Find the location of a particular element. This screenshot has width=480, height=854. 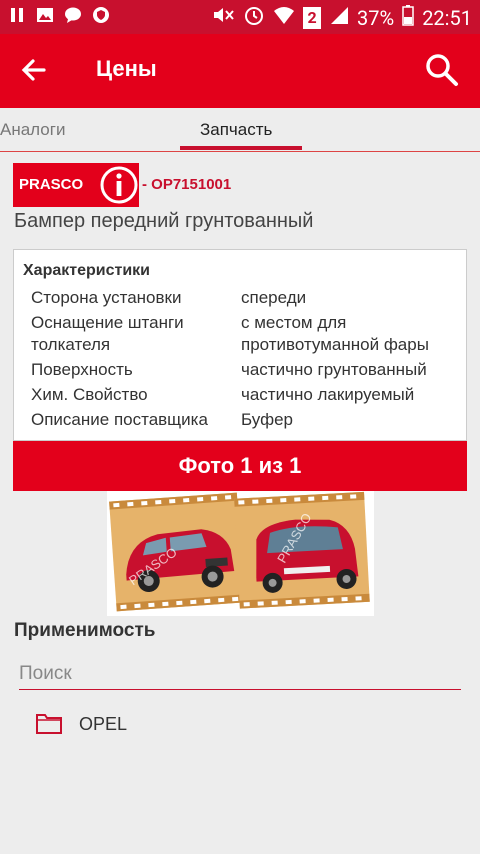

signal-icon is located at coordinates (339, 17).